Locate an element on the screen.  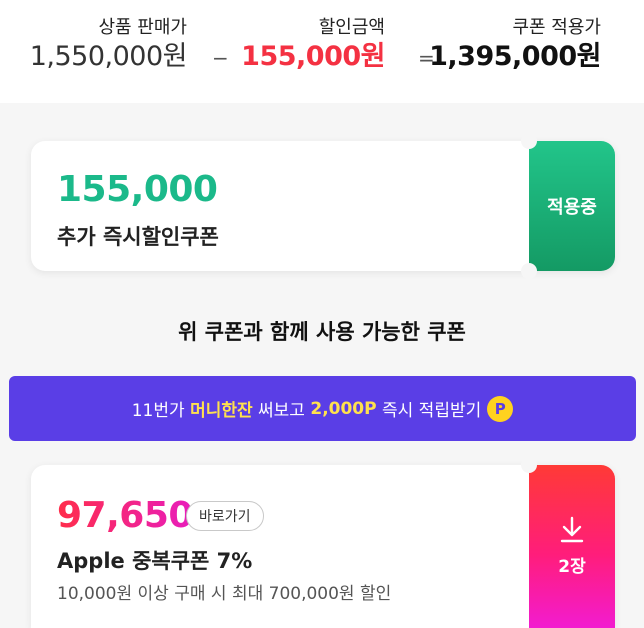
final-price-value: 1,395,000원 is located at coordinates (515, 56).